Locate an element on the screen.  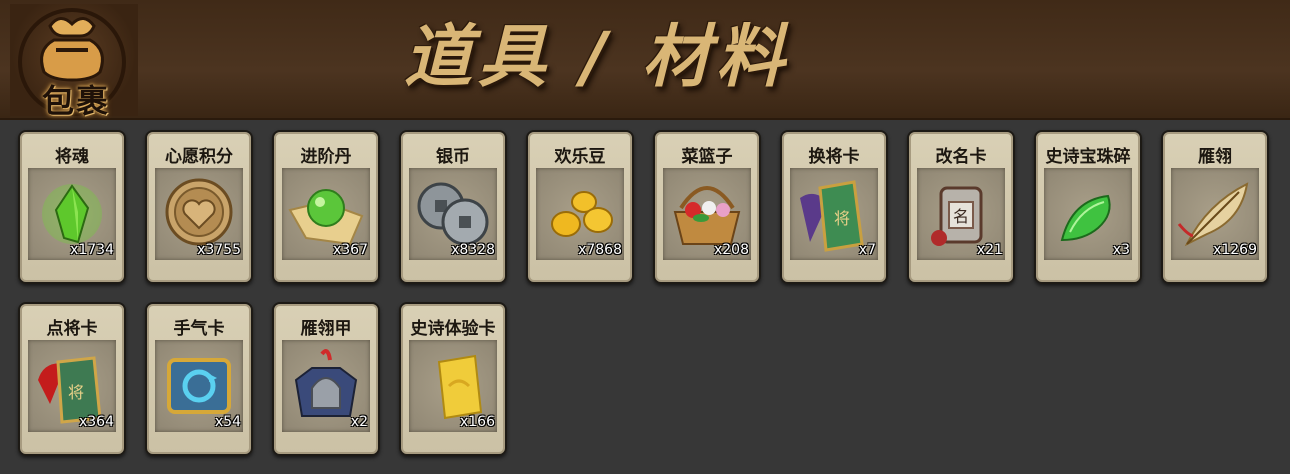
item-card: 手气卡 x54 is located at coordinates (199, 379).